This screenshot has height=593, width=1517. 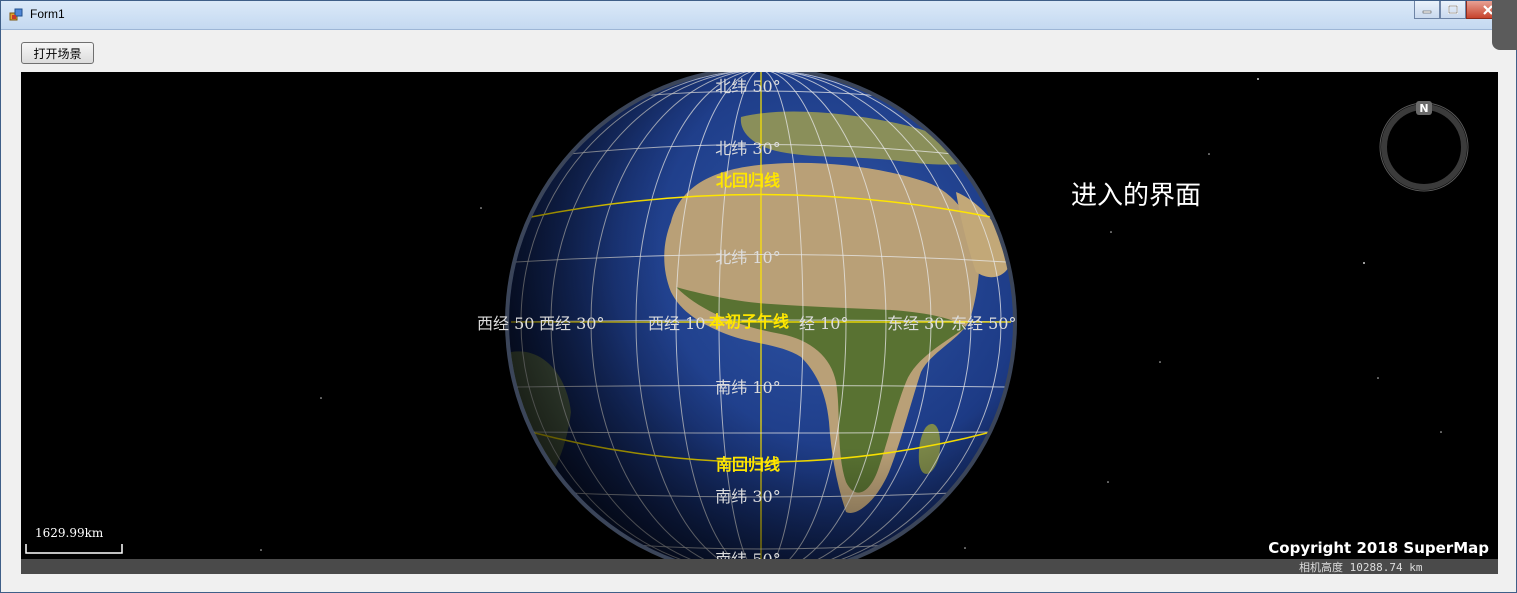 What do you see at coordinates (749, 321) in the screenshot?
I see `label-prime-meridian: 本初子午线` at bounding box center [749, 321].